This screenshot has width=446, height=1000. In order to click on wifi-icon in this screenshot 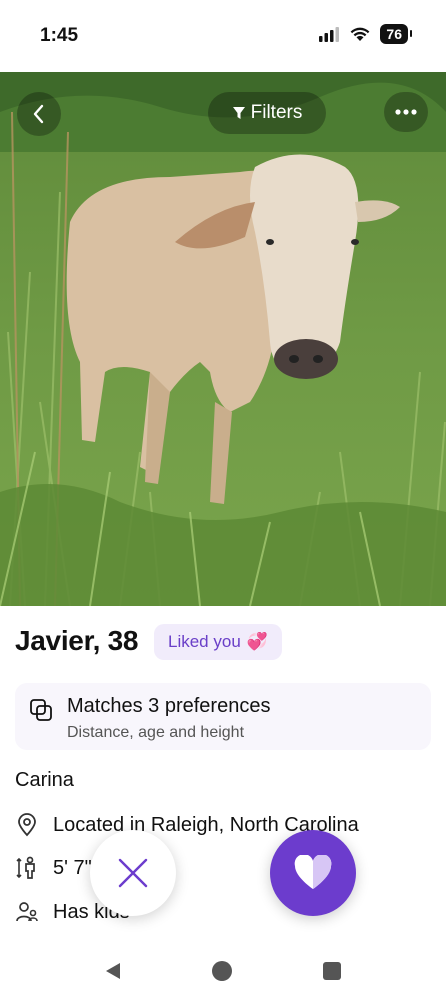, I will do `click(360, 34)`.